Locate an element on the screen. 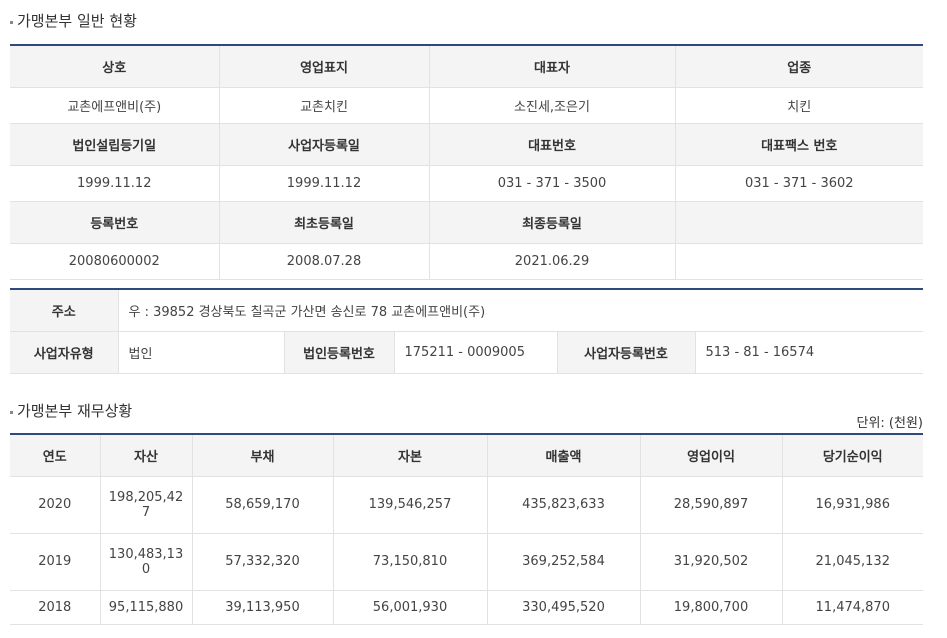 Image resolution: width=947 pixels, height=638 pixels. header-phone: 대표번호 is located at coordinates (552, 144).